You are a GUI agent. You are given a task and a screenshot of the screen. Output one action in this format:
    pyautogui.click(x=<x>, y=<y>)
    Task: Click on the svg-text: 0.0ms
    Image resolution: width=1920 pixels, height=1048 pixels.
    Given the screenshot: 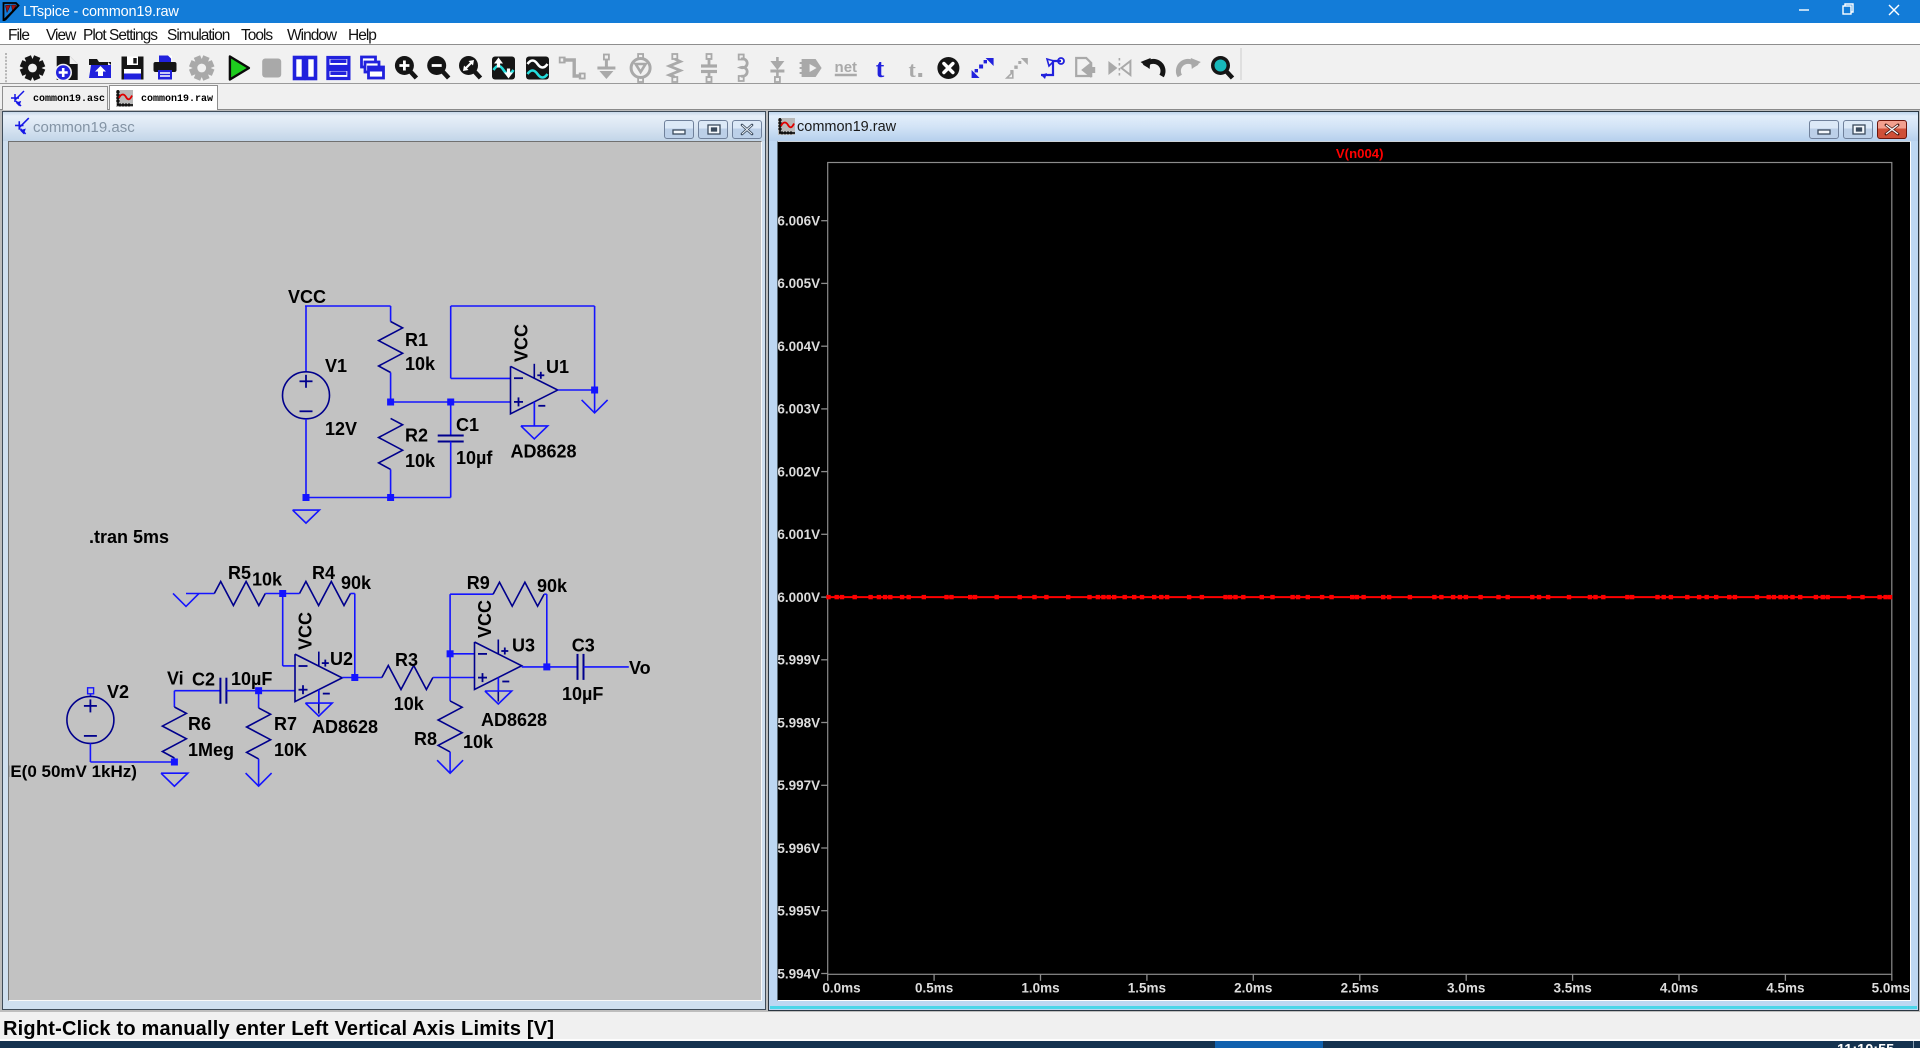 What is the action you would take?
    pyautogui.click(x=841, y=988)
    